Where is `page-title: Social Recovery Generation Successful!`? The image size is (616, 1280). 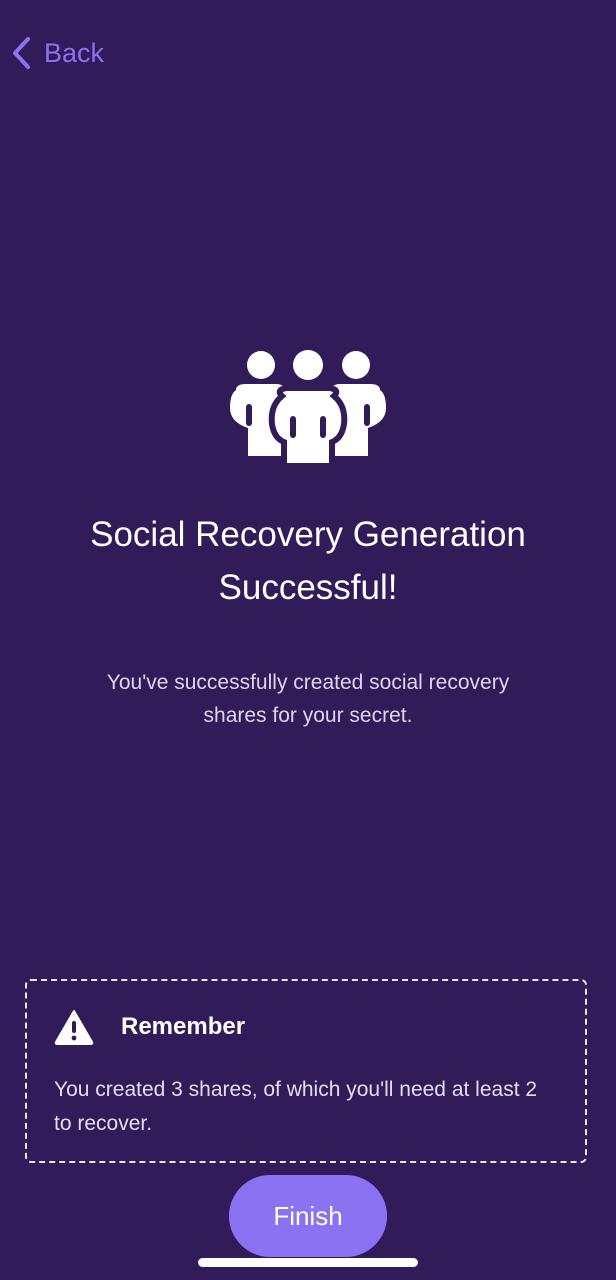
page-title: Social Recovery Generation Successful! is located at coordinates (308, 561).